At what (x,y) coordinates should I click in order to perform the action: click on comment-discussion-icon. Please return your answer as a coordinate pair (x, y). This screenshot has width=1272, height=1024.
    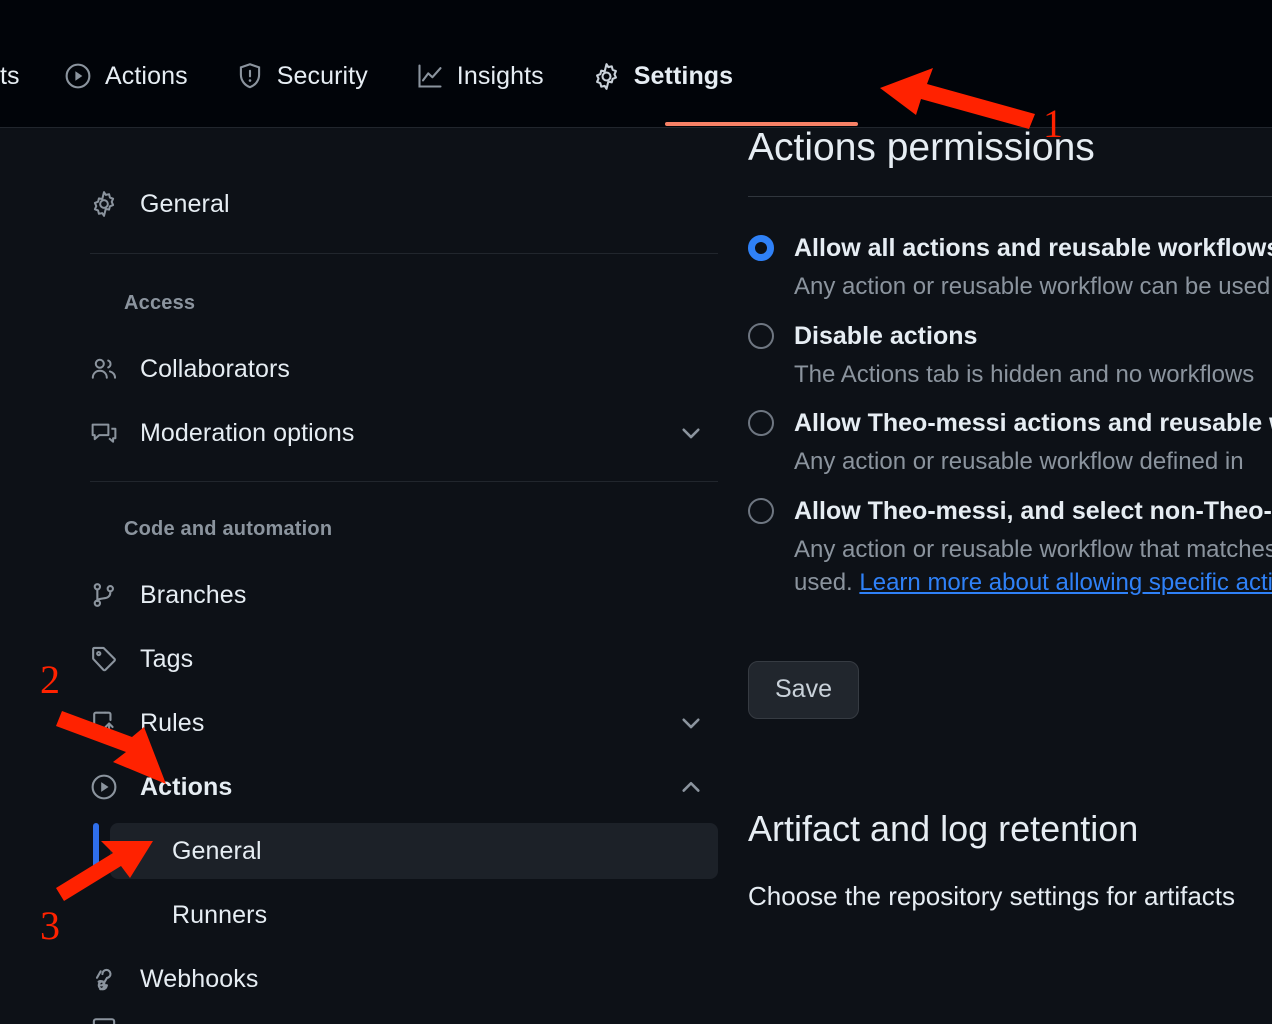
    Looking at the image, I should click on (107, 433).